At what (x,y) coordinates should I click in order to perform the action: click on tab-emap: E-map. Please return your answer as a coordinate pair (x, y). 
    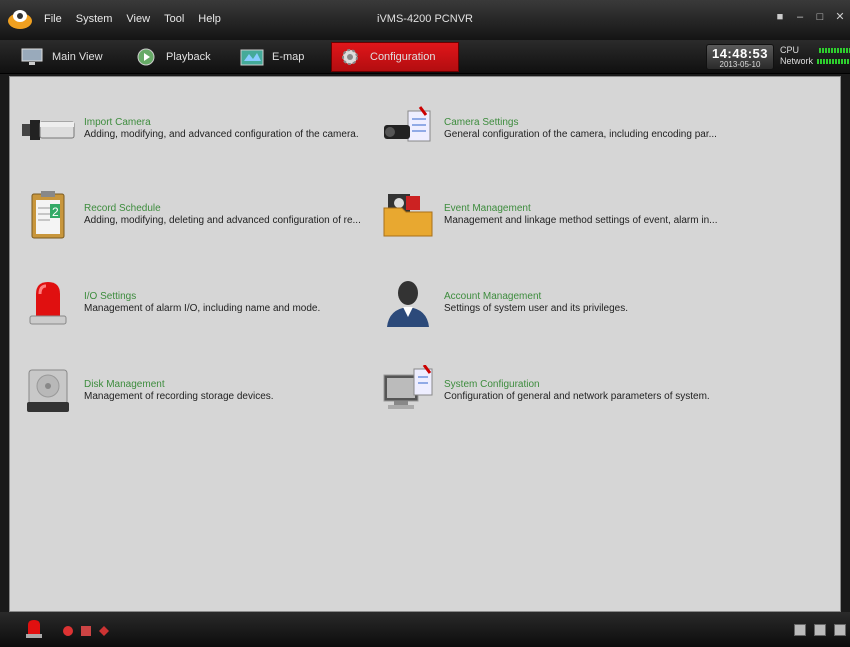
    Looking at the image, I should click on (279, 57).